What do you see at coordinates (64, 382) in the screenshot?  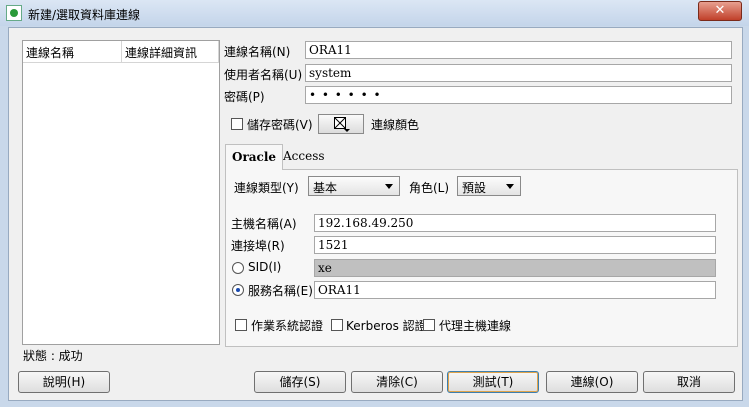 I see `help-button: 說明(H)` at bounding box center [64, 382].